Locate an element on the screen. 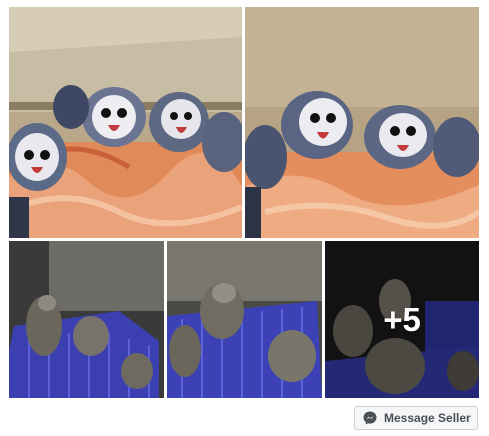 The image size is (489, 436). more-photos-overlay: +5 is located at coordinates (402, 319).